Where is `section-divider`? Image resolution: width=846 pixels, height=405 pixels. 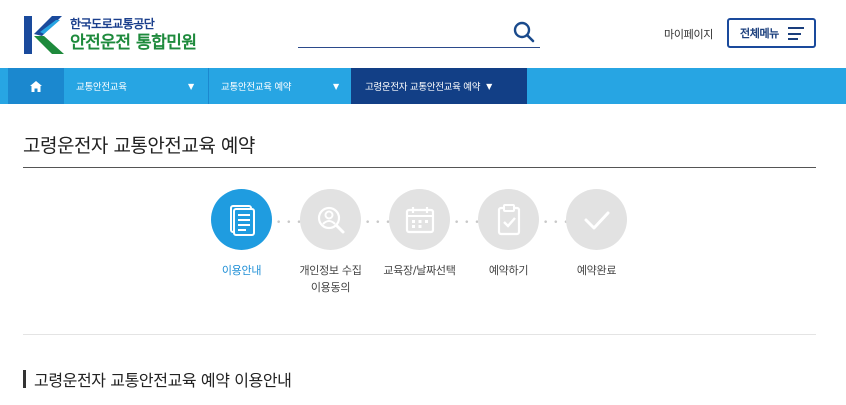 section-divider is located at coordinates (419, 334).